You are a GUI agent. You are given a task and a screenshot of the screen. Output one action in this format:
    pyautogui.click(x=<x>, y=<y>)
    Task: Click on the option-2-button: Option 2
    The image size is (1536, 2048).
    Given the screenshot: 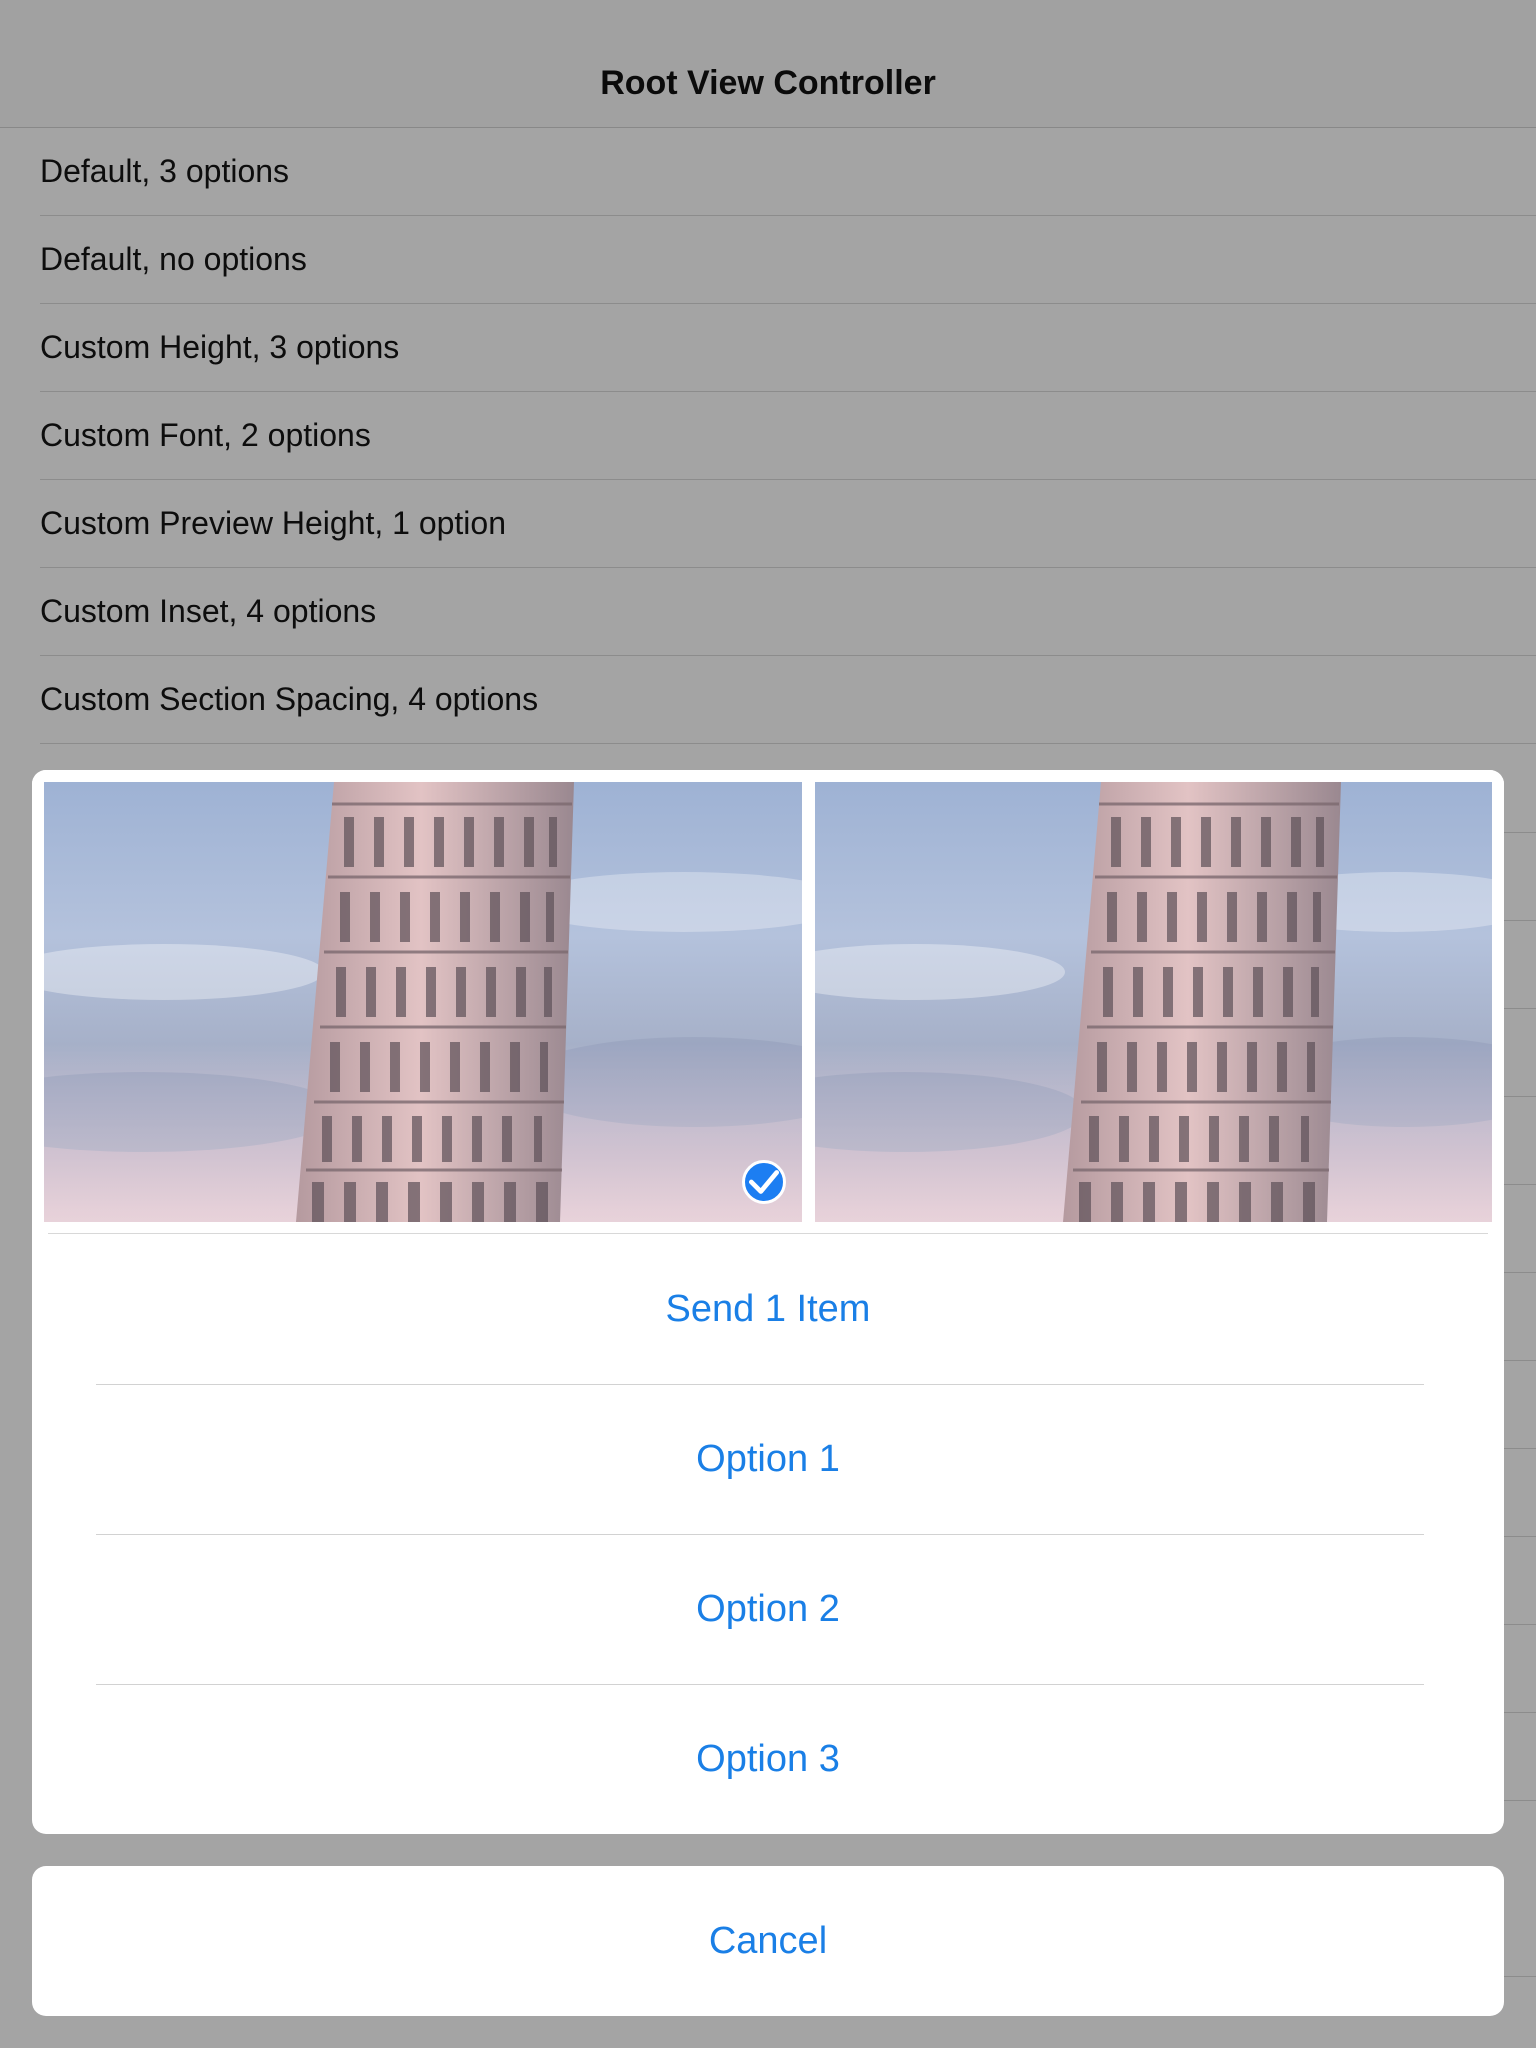 What is the action you would take?
    pyautogui.click(x=768, y=1609)
    